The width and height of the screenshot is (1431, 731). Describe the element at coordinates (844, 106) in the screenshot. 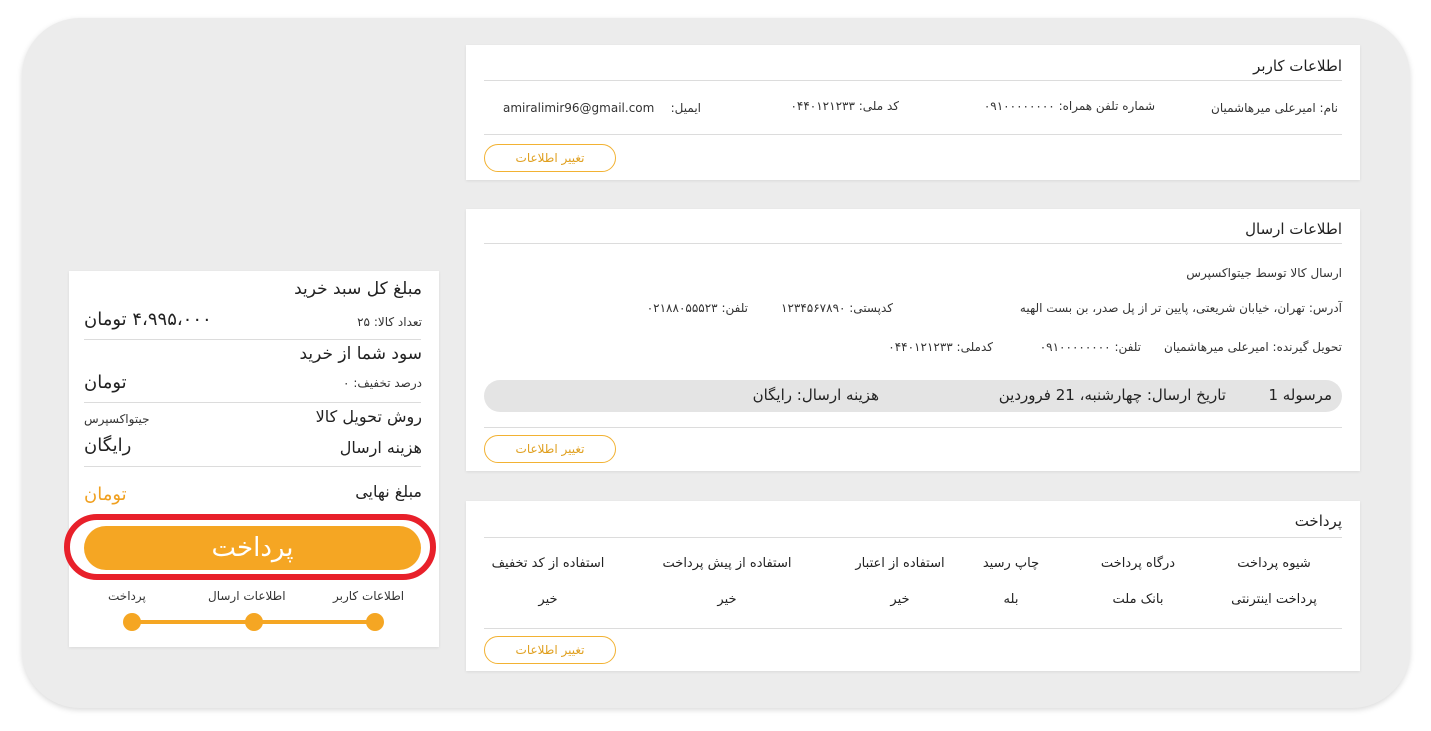

I see `user-national-code: کد ملی: ۰۴۴۰۱۲۱۲۳۳` at that location.